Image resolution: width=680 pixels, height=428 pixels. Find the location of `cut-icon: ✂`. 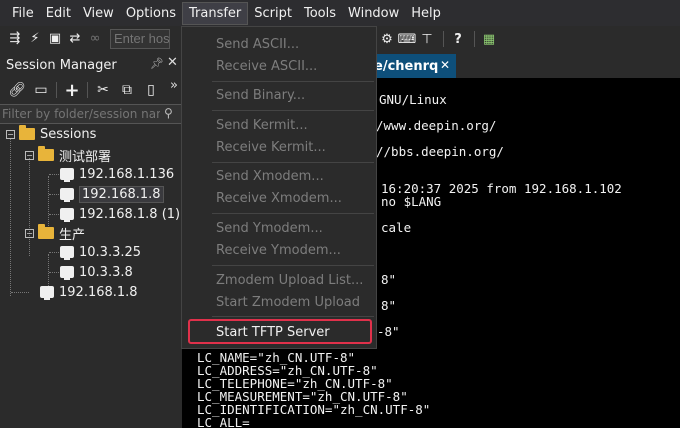

cut-icon: ✂ is located at coordinates (103, 90).